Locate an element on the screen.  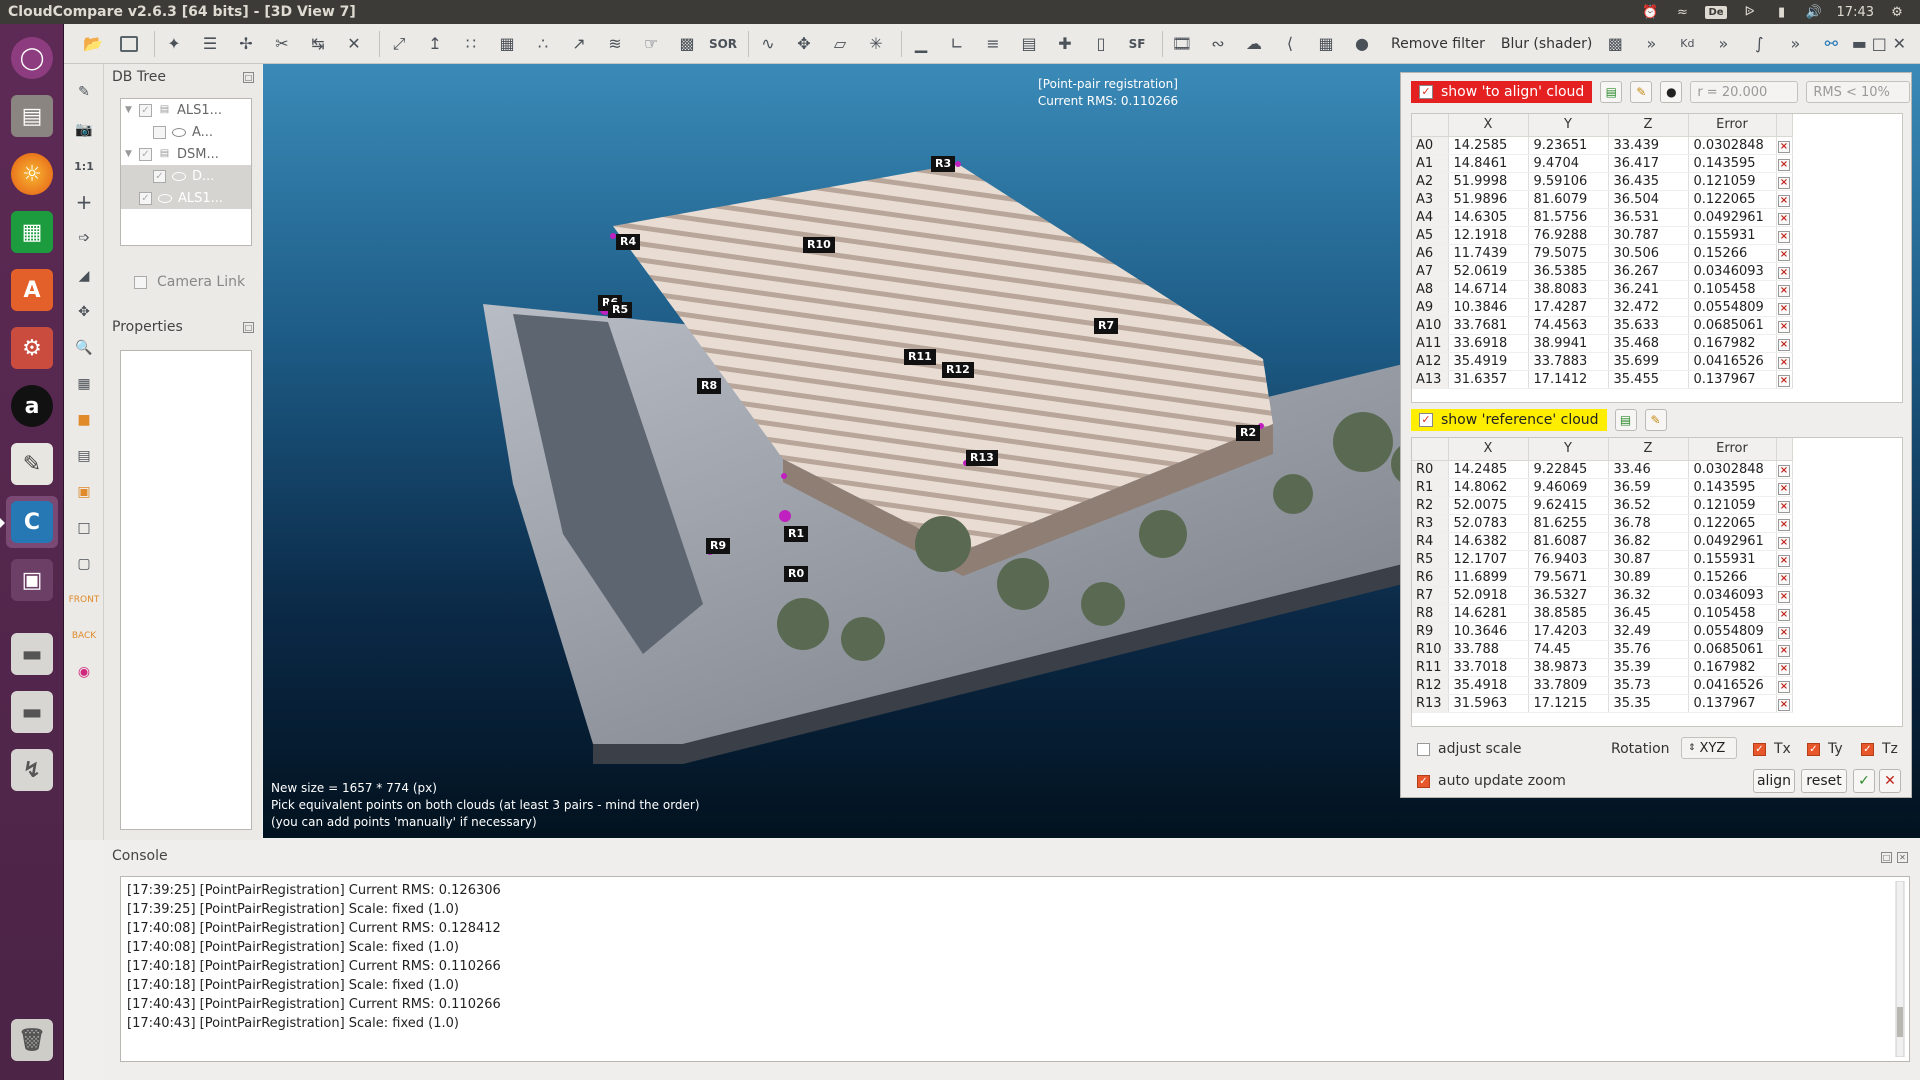
stats-icon: ∟ is located at coordinates (957, 44).